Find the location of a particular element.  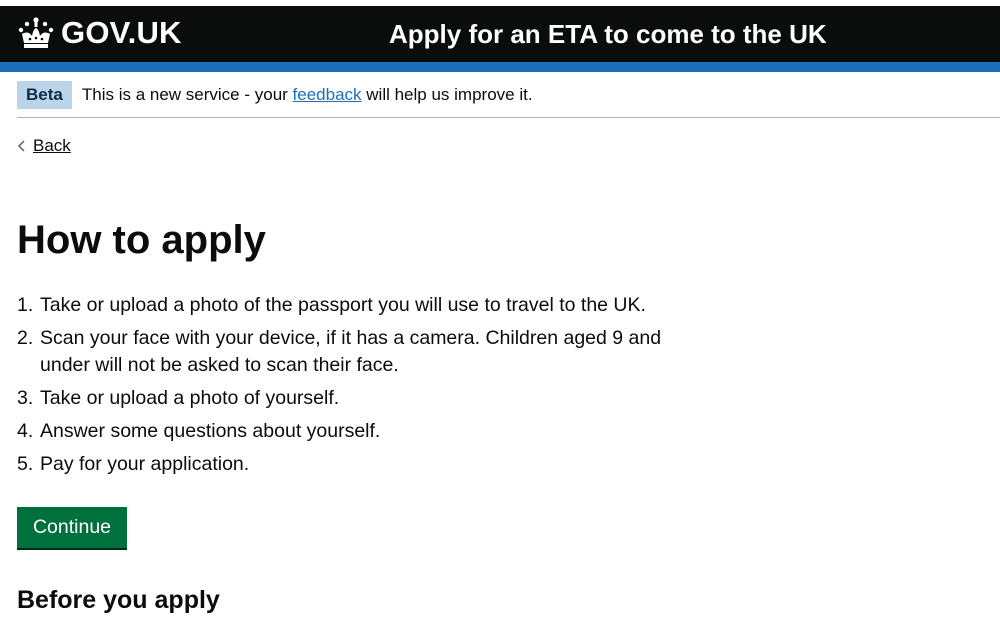

step-number: 5. is located at coordinates (25, 464).